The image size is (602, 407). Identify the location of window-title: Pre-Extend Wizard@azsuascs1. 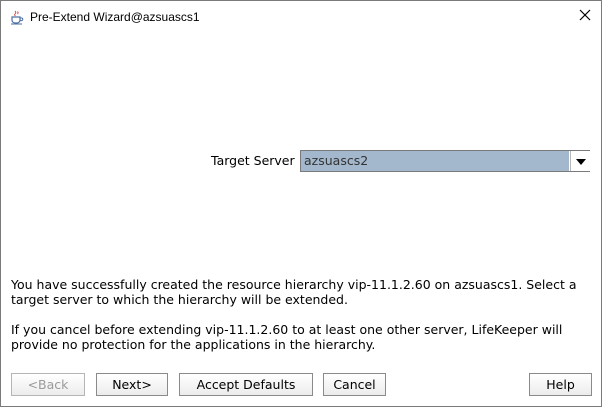
(115, 17).